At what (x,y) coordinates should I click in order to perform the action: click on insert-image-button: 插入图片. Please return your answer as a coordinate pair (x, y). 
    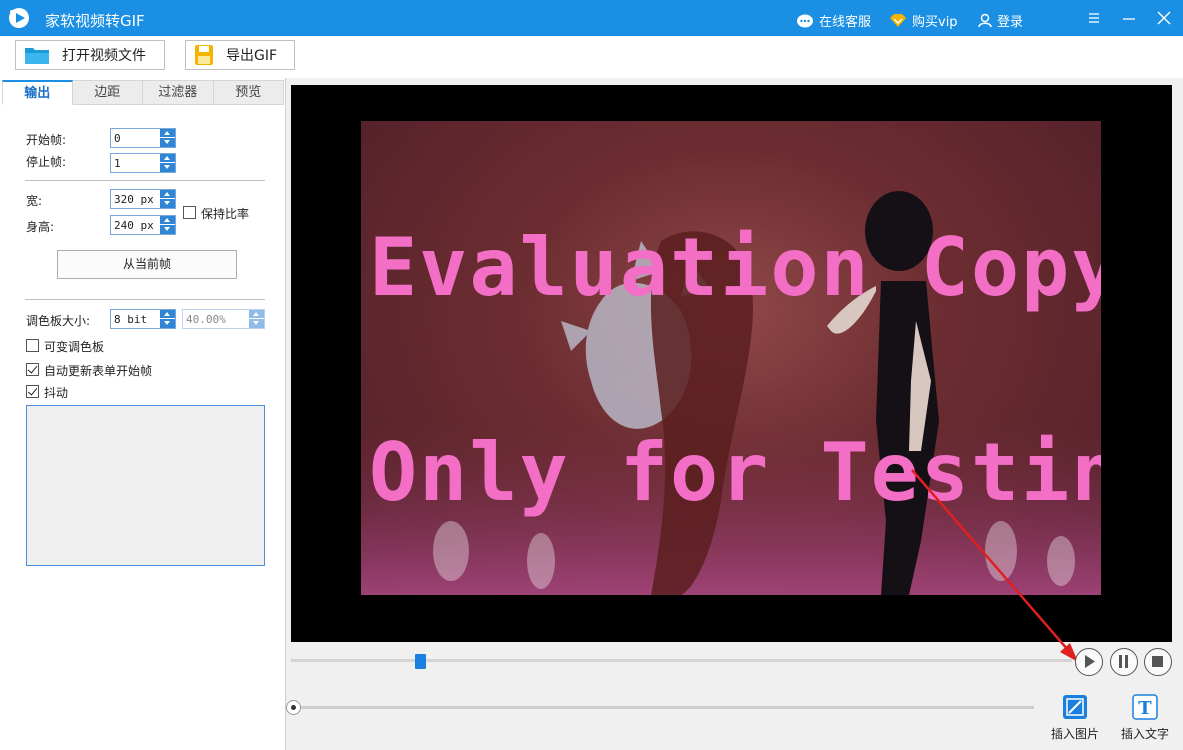
    Looking at the image, I should click on (1075, 719).